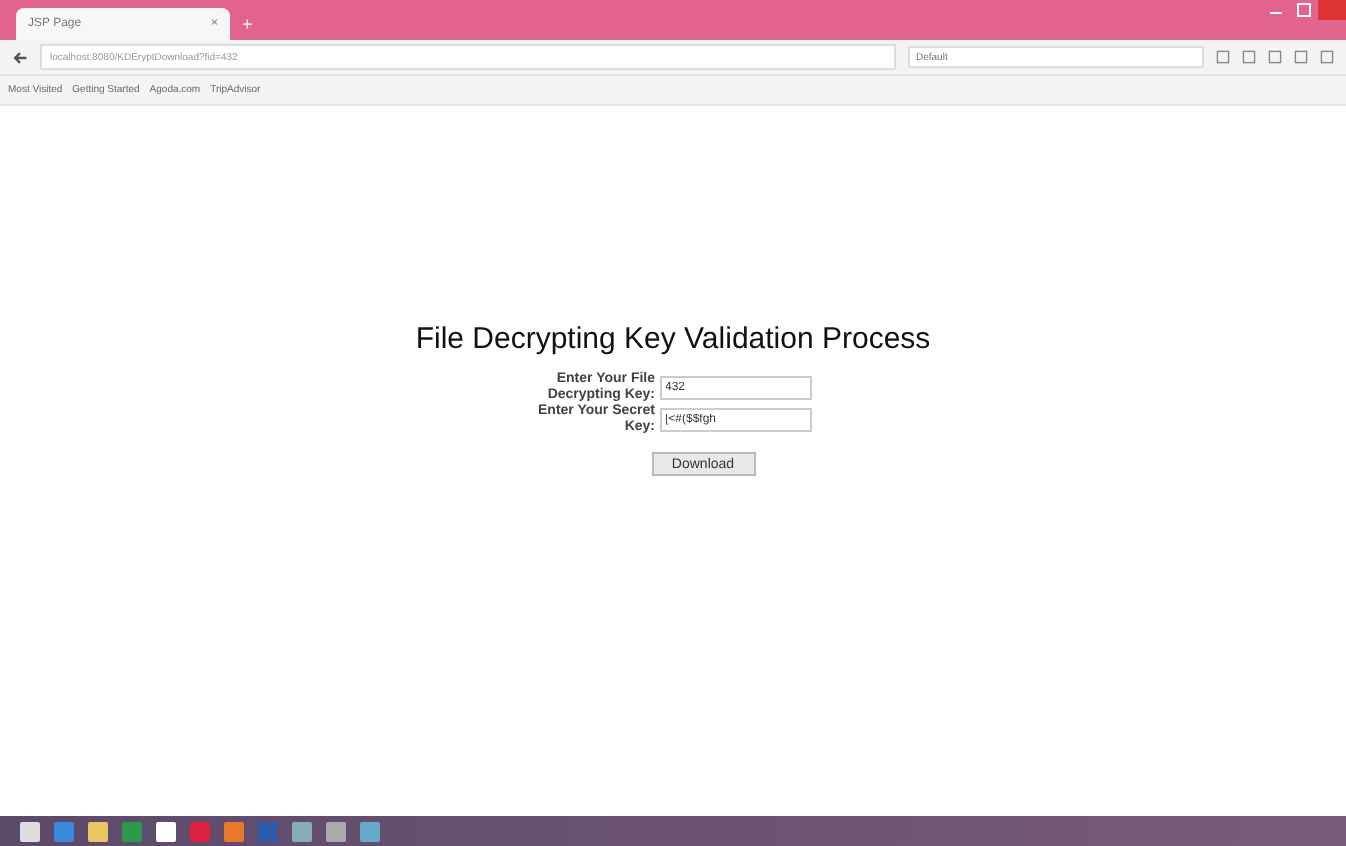 This screenshot has height=846, width=1346. What do you see at coordinates (20, 57) in the screenshot?
I see `back-icon` at bounding box center [20, 57].